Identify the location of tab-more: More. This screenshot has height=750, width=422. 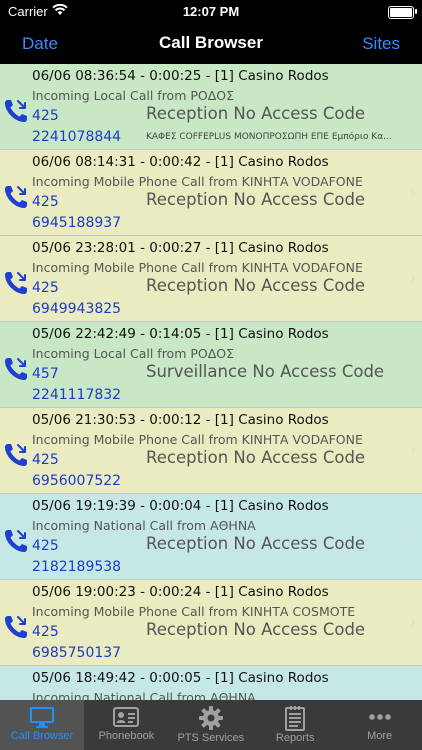
(380, 725).